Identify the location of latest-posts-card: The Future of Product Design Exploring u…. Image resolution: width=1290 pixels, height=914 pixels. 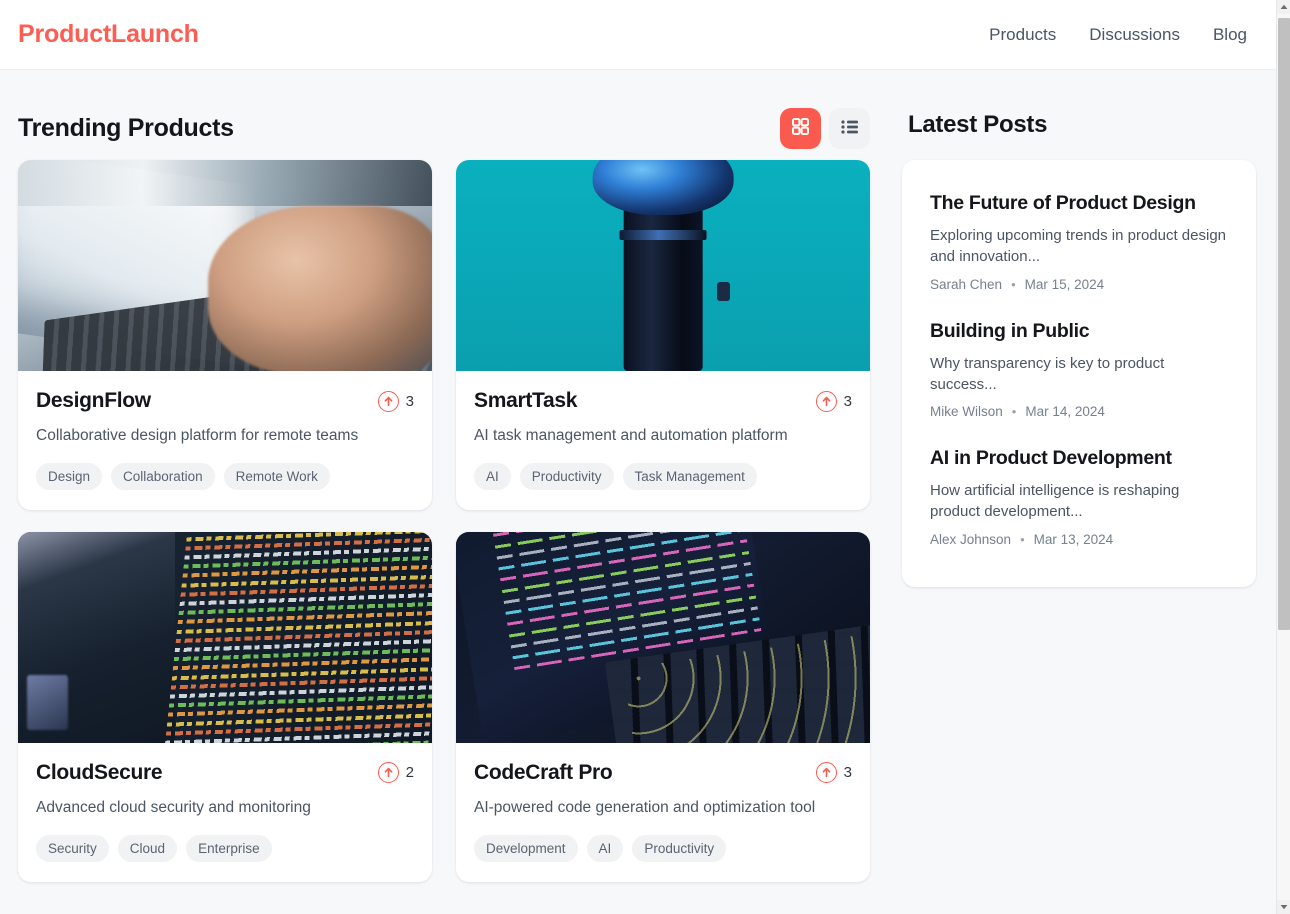
(1079, 373).